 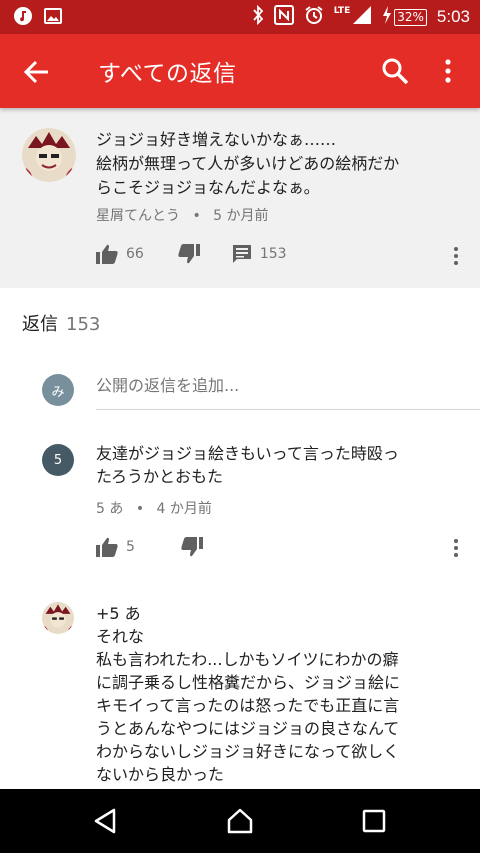 I want to click on user-avatar: み, so click(x=58, y=390).